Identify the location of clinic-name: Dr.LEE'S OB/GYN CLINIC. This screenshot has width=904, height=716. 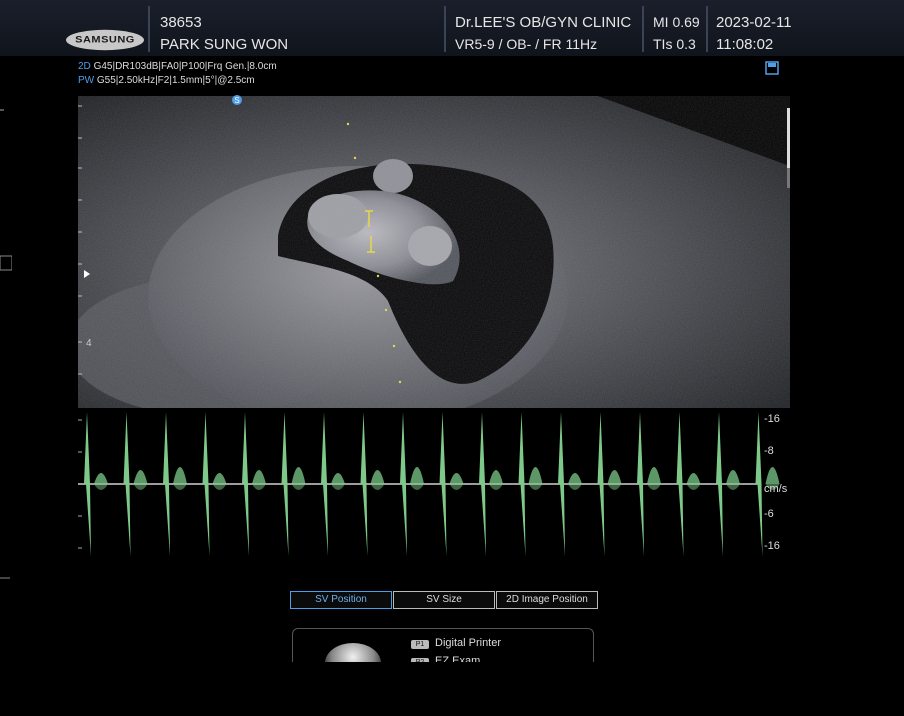
(543, 22).